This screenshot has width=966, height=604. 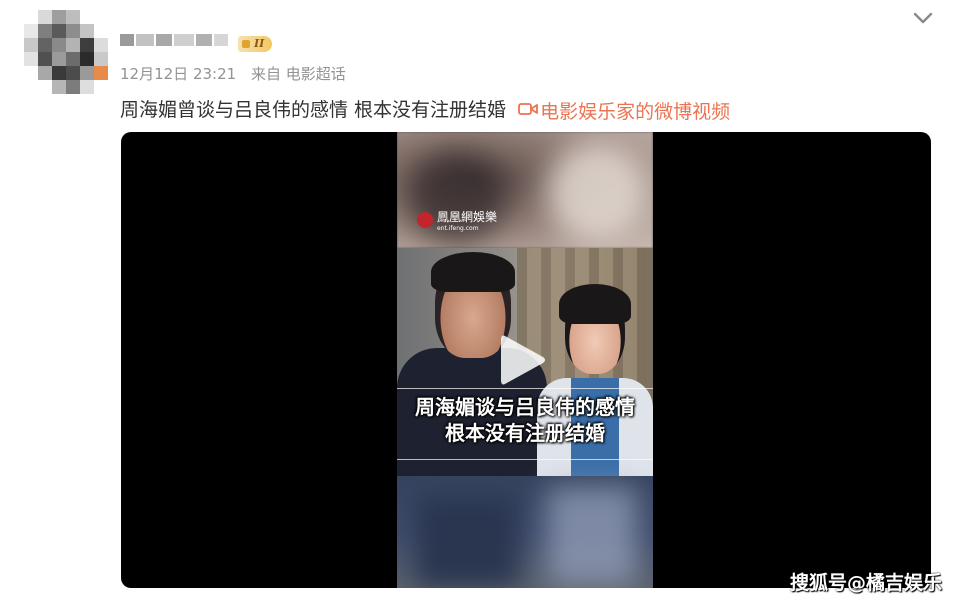 What do you see at coordinates (255, 44) in the screenshot?
I see `member-level-badge: II` at bounding box center [255, 44].